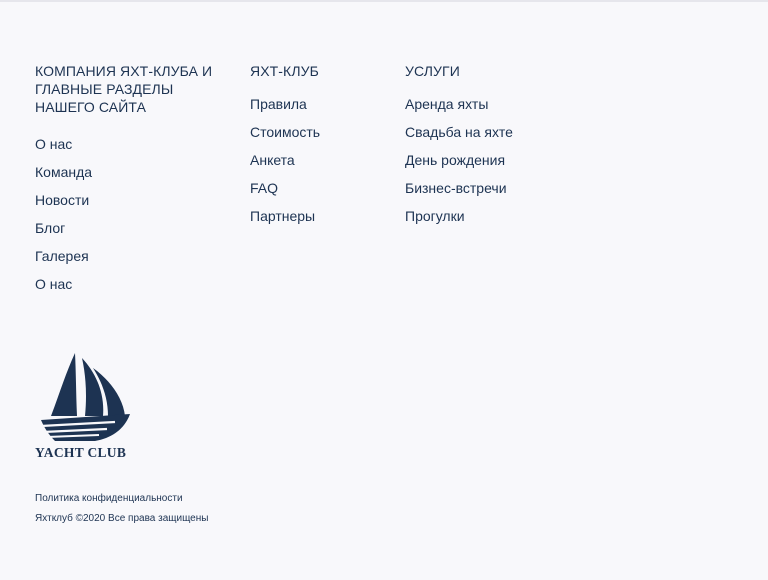 This screenshot has width=768, height=580. I want to click on company-links: О нас Команда Новости Блог Галерея О нас, so click(130, 219).